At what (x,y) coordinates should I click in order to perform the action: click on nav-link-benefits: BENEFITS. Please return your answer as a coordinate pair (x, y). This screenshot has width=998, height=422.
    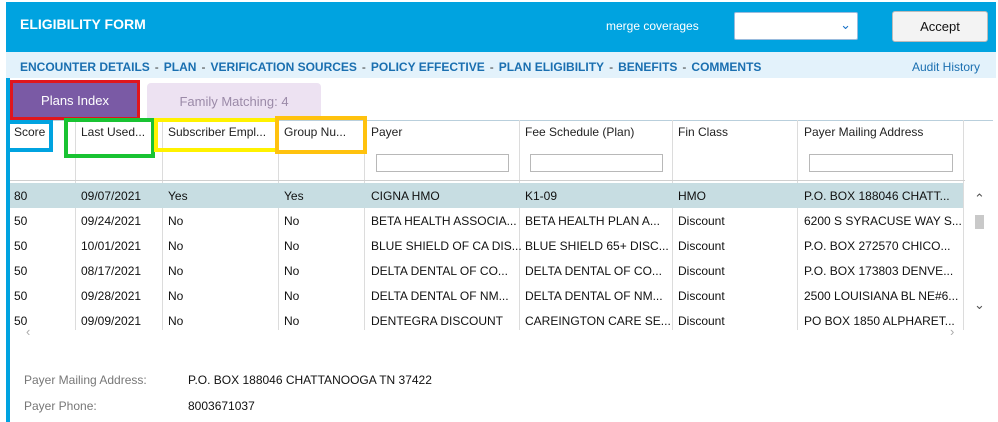
    Looking at the image, I should click on (647, 67).